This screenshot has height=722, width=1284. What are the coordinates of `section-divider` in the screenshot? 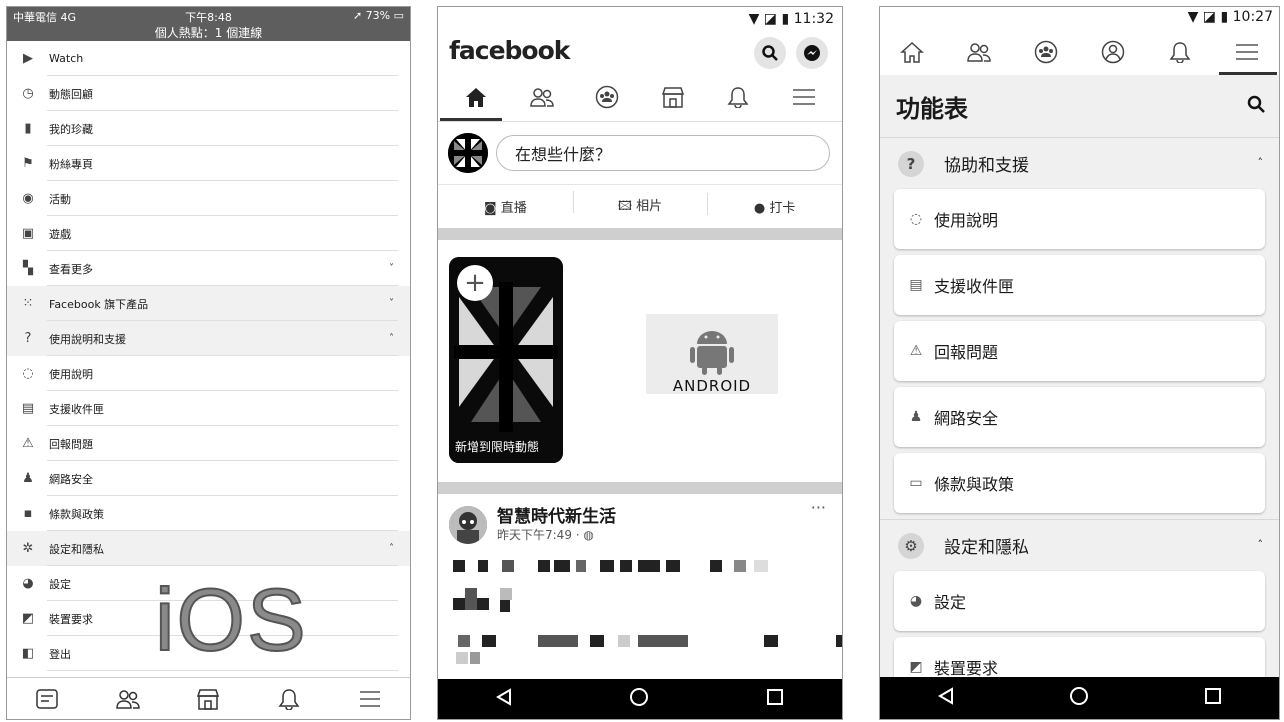 It's located at (640, 488).